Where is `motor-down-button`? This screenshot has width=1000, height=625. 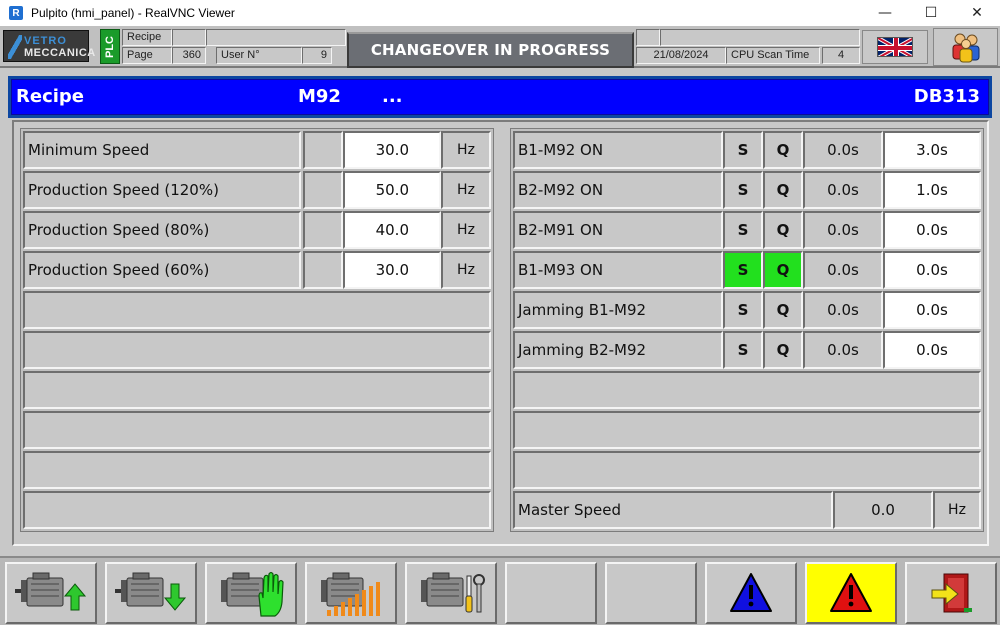
motor-down-button is located at coordinates (151, 593).